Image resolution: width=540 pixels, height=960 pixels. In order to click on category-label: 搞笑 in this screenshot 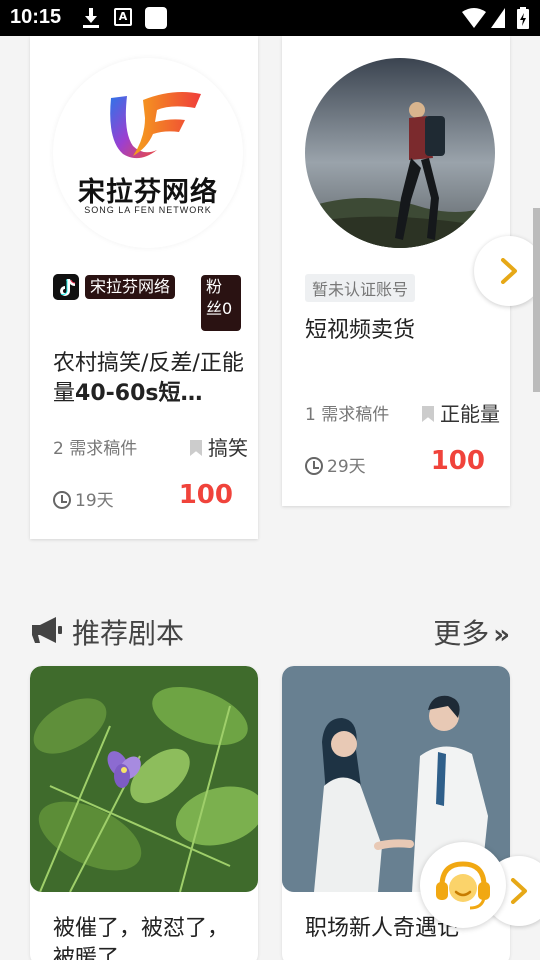, I will do `click(219, 446)`.